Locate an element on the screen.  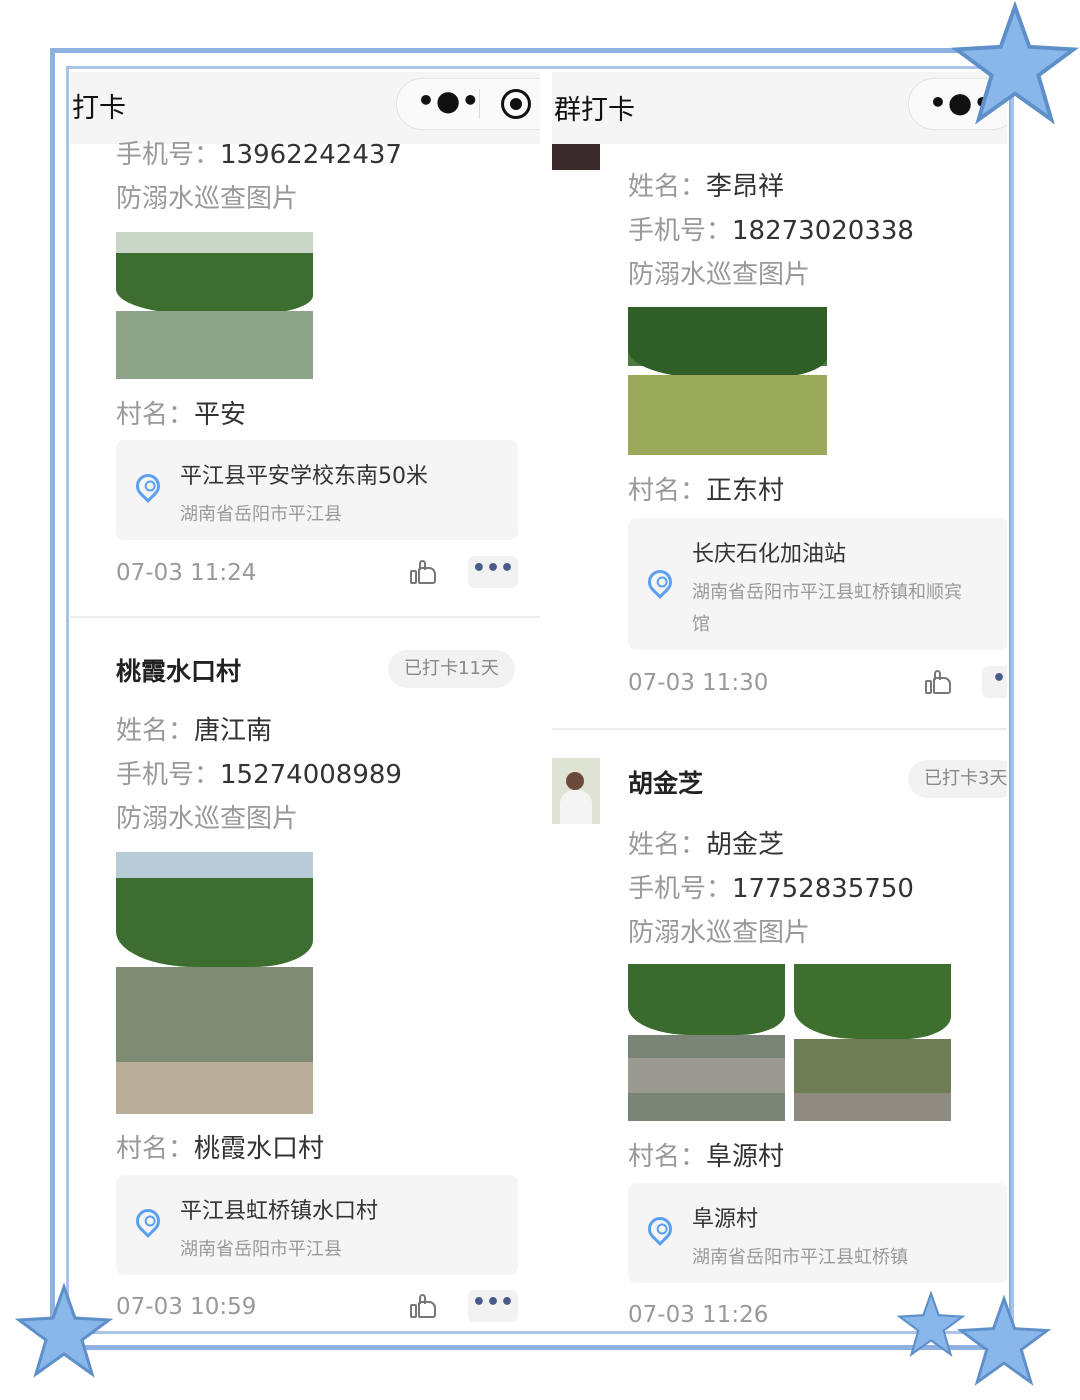
right-page-title: 群打卡 is located at coordinates (594, 110).